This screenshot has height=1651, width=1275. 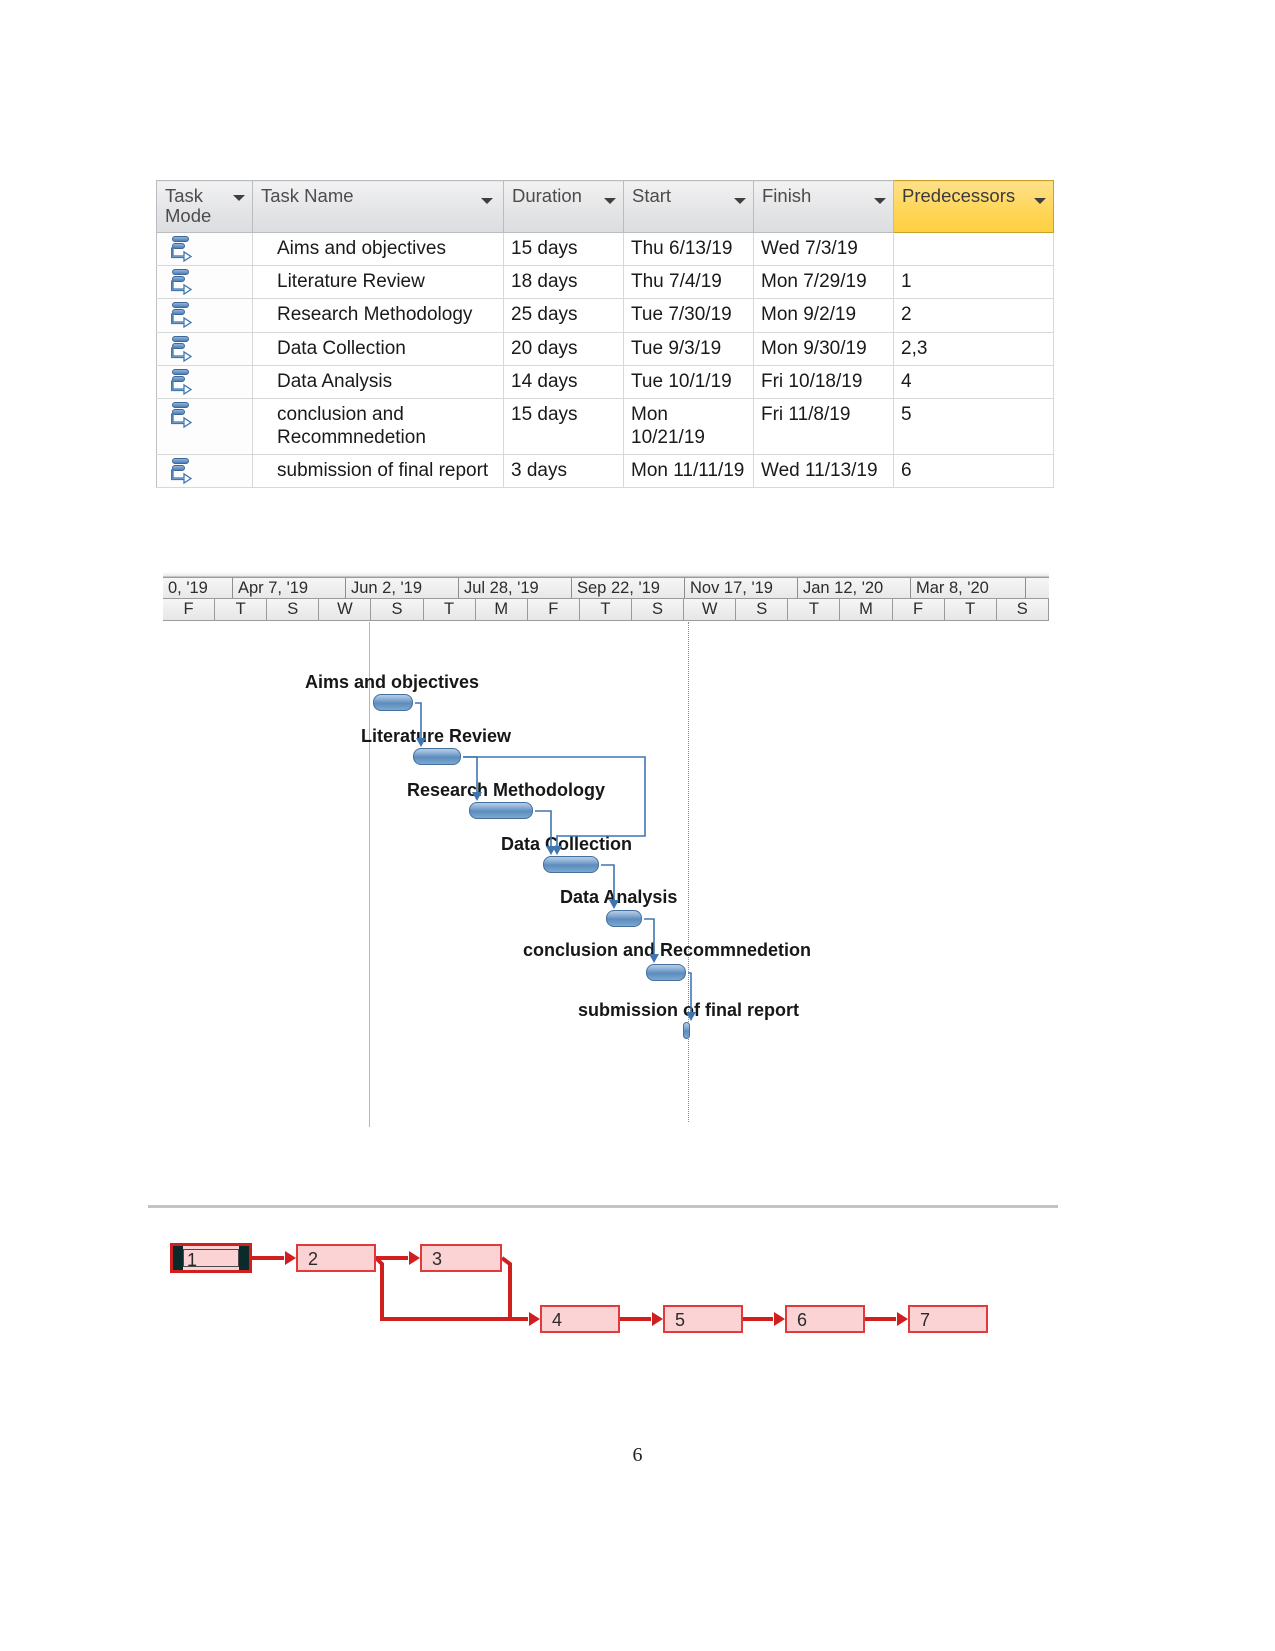 What do you see at coordinates (378, 427) in the screenshot?
I see `task-name-cell: conclusion and Recommnedetion` at bounding box center [378, 427].